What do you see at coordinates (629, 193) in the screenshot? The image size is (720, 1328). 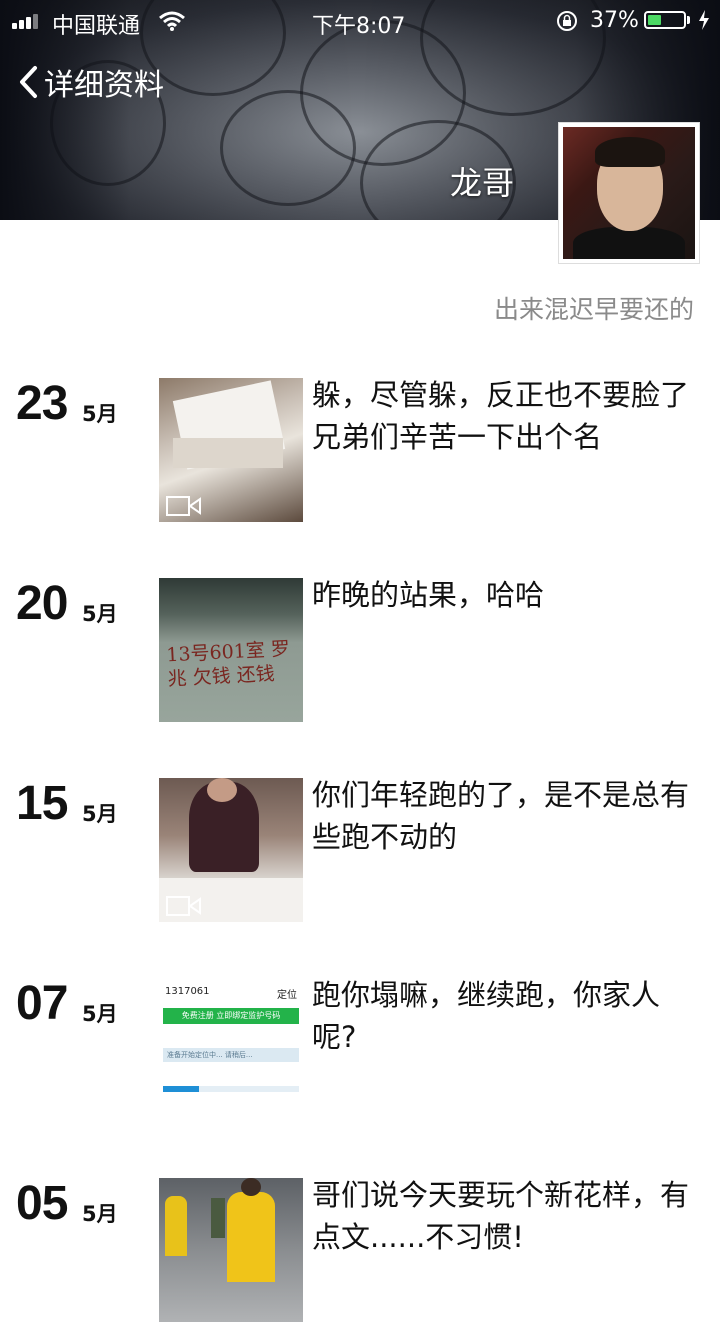 I see `avatar` at bounding box center [629, 193].